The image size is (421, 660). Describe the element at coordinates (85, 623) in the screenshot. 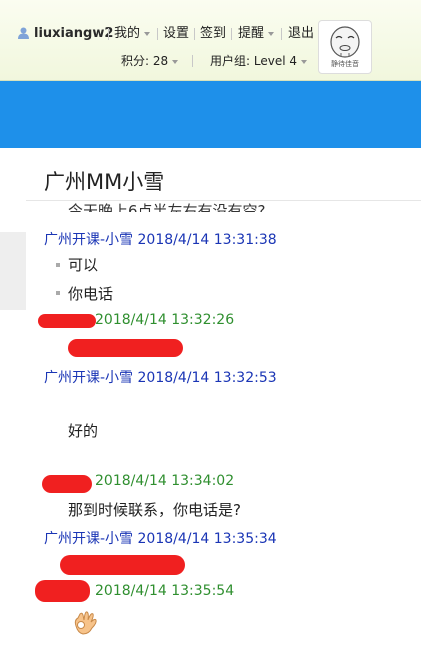

I see `ok-hand-icon` at that location.